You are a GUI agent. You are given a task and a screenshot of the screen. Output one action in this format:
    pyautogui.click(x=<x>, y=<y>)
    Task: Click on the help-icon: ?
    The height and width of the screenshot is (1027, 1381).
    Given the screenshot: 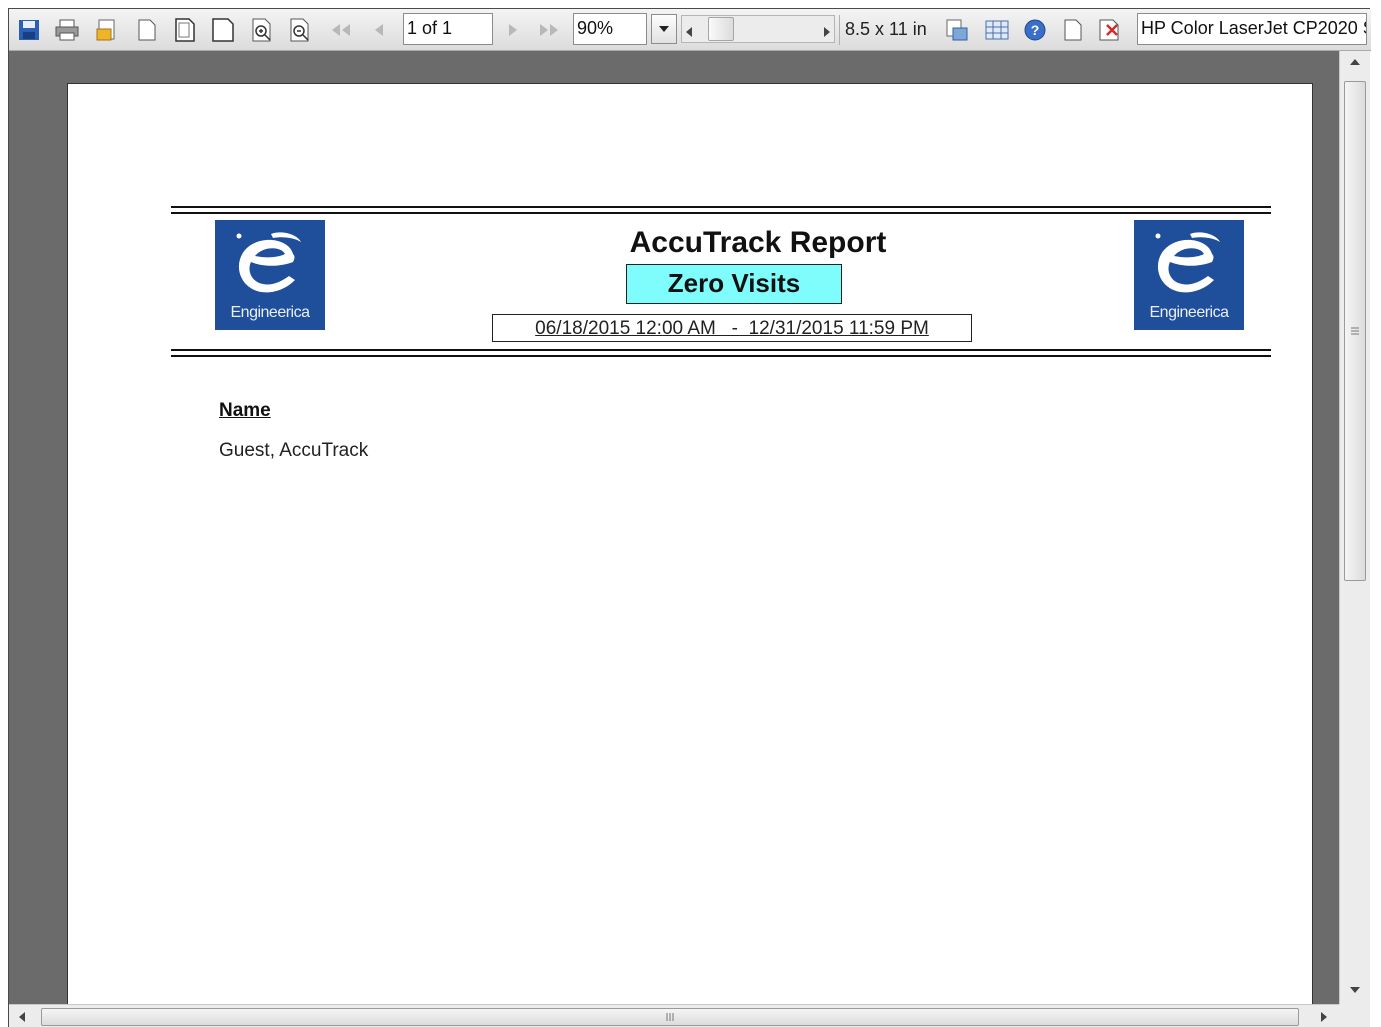 What is the action you would take?
    pyautogui.click(x=1035, y=30)
    